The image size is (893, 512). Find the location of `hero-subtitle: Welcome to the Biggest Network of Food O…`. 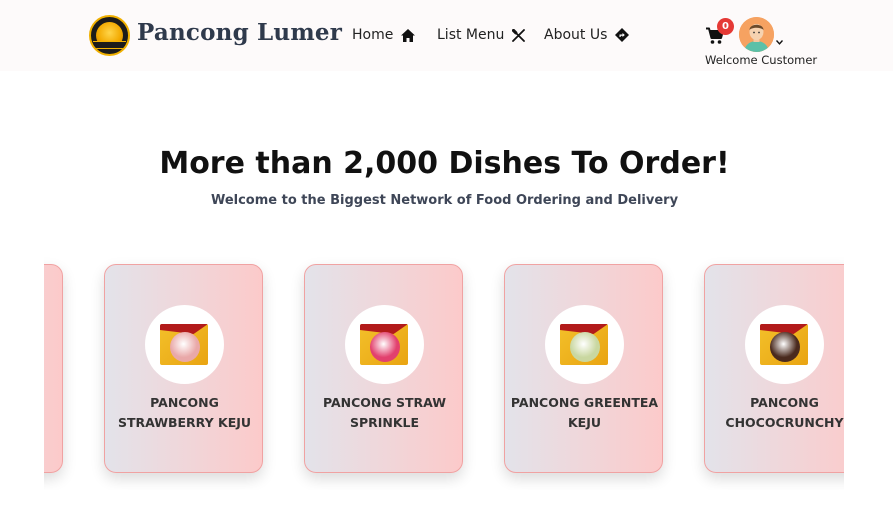

hero-subtitle: Welcome to the Biggest Network of Food O… is located at coordinates (444, 200).